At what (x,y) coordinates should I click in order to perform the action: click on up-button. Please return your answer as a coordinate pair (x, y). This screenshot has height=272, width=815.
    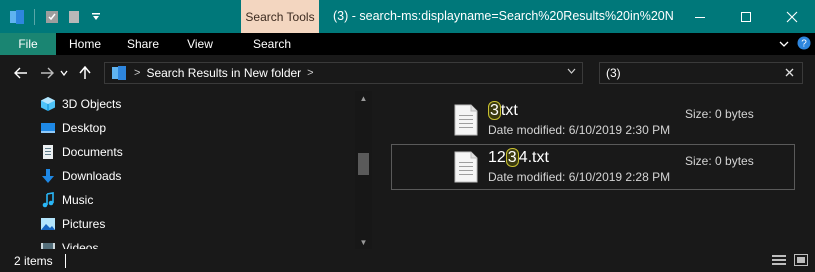
    Looking at the image, I should click on (85, 73).